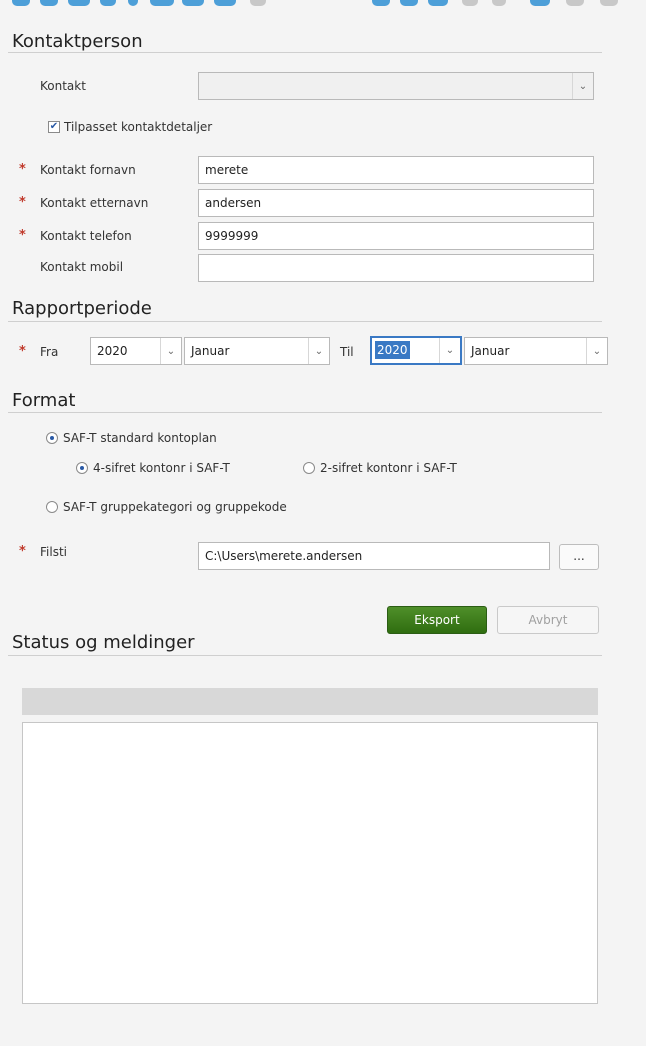 The image size is (646, 1046). I want to click on fornavn-input: merete, so click(396, 170).